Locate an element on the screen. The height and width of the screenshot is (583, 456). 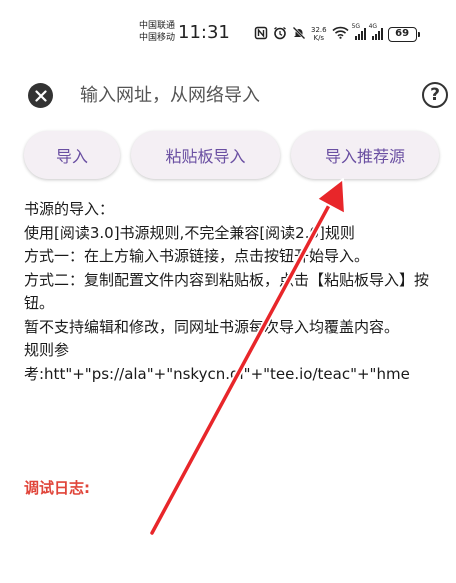
network-speed-value: 32.6 is located at coordinates (319, 30).